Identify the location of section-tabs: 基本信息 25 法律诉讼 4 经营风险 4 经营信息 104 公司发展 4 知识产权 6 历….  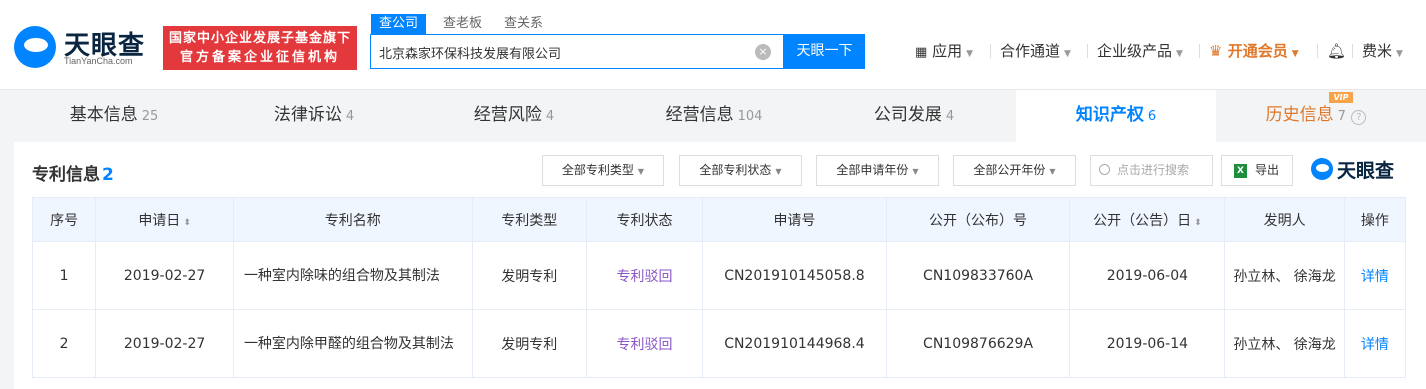
(720, 116).